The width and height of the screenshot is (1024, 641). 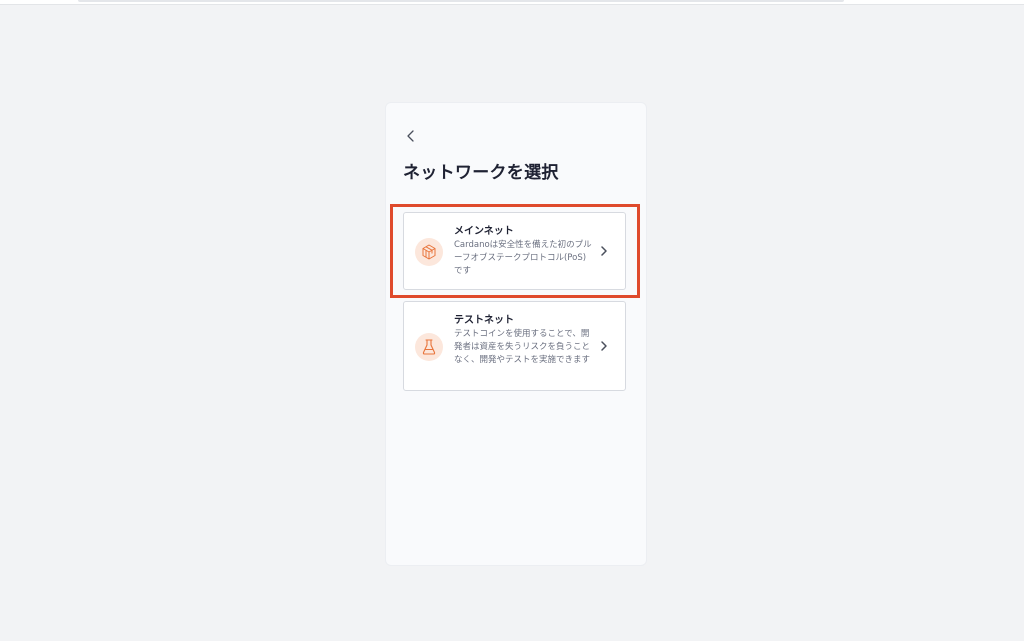 I want to click on address-bar-edge, so click(x=461, y=1).